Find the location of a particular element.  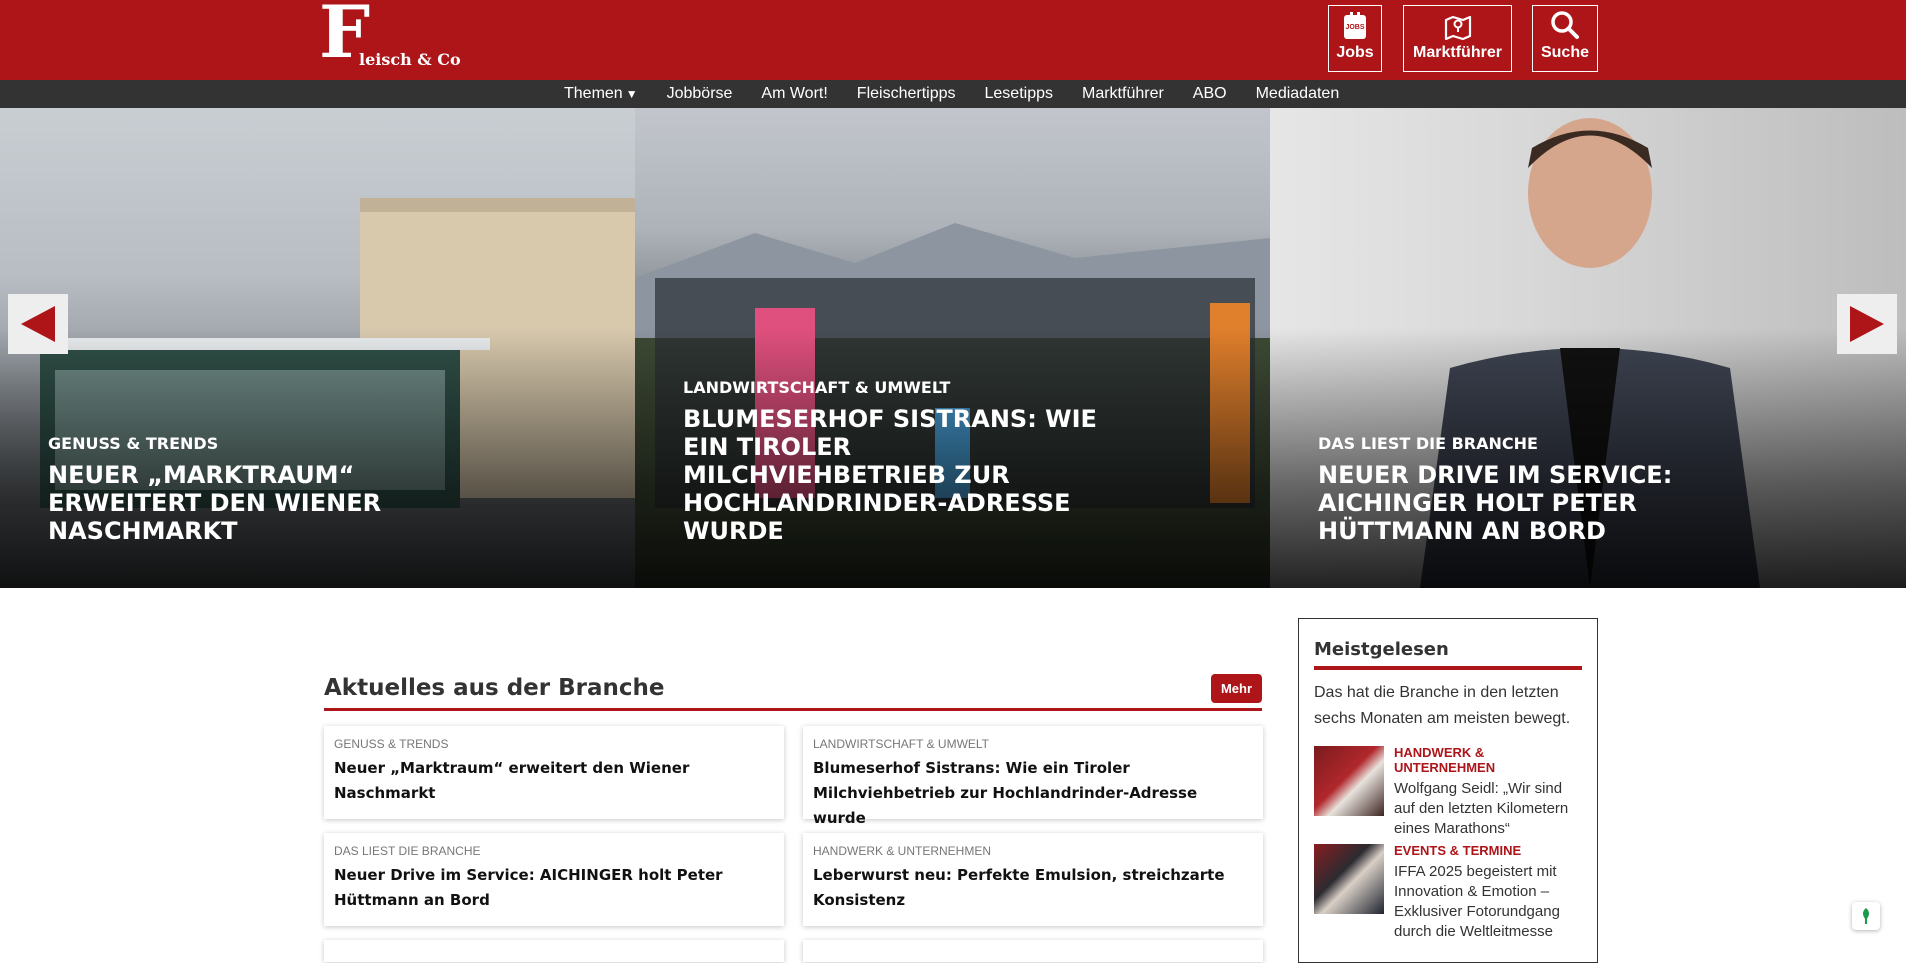

nav-item-am-wort: Am Wort! is located at coordinates (794, 94).